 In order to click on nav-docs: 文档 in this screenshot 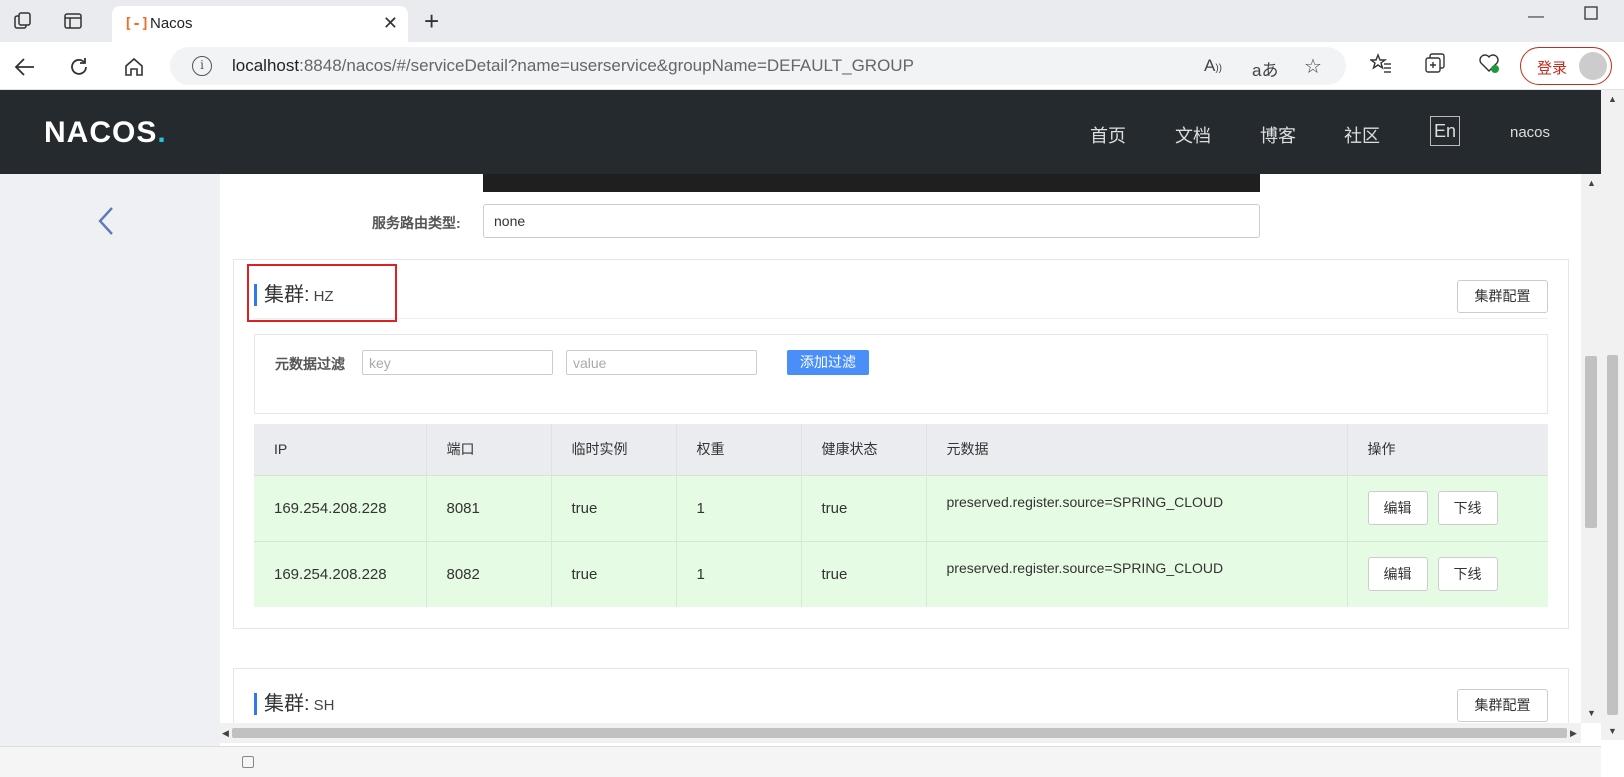, I will do `click(1193, 135)`.